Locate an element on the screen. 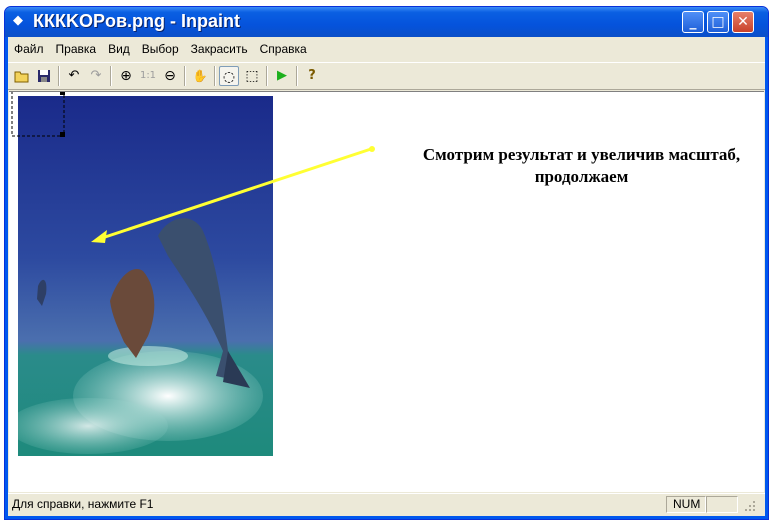  help-icon: ? is located at coordinates (312, 76).